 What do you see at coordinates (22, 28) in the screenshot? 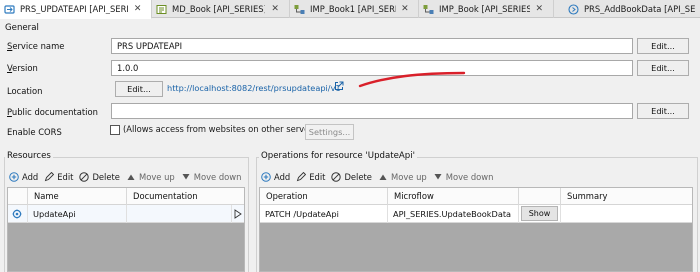
I see `general-section-title: General` at bounding box center [22, 28].